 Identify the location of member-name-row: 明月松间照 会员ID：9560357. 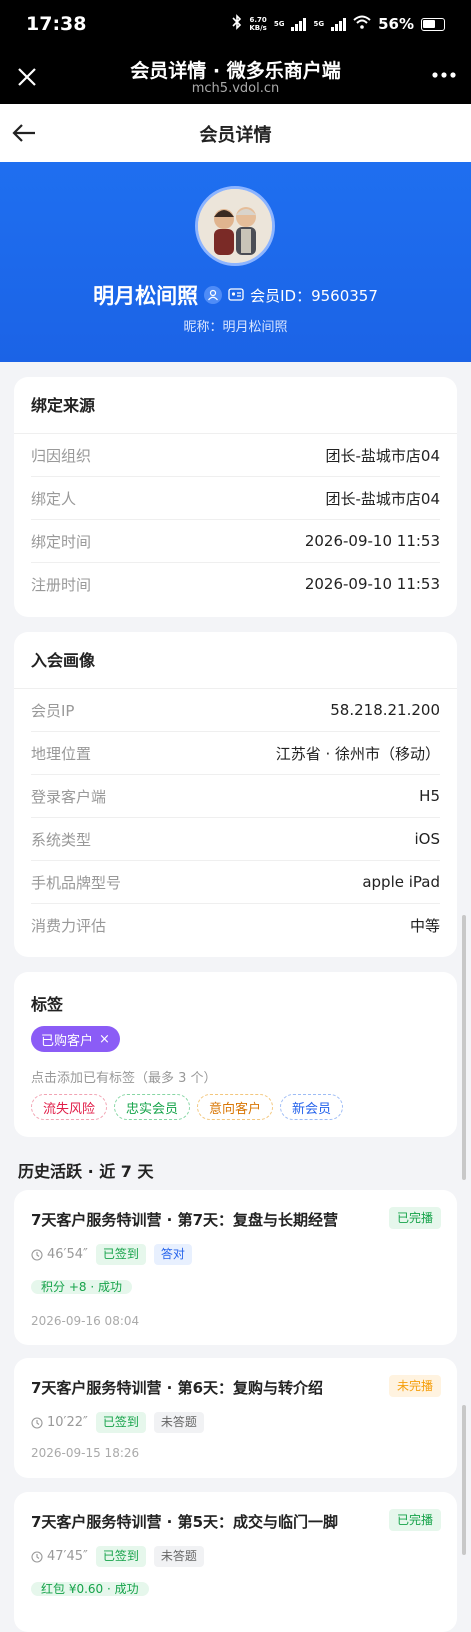
(235, 295).